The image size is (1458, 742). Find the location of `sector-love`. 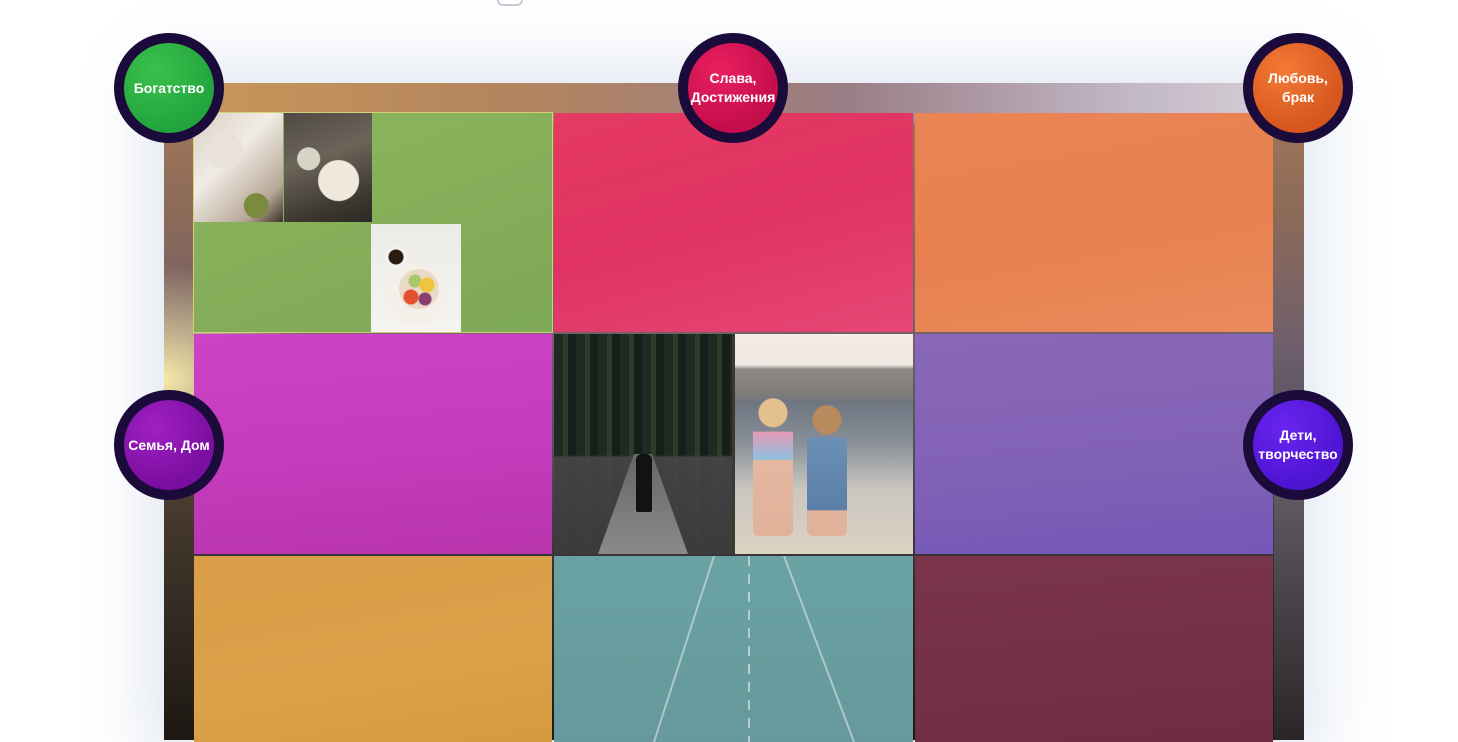

sector-love is located at coordinates (1094, 222).